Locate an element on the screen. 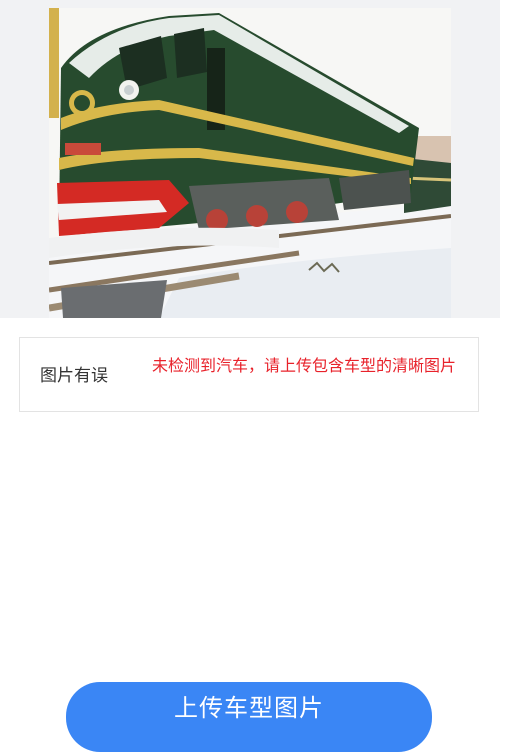 The width and height of the screenshot is (506, 752). result-label: 图片有误 is located at coordinates (74, 376).